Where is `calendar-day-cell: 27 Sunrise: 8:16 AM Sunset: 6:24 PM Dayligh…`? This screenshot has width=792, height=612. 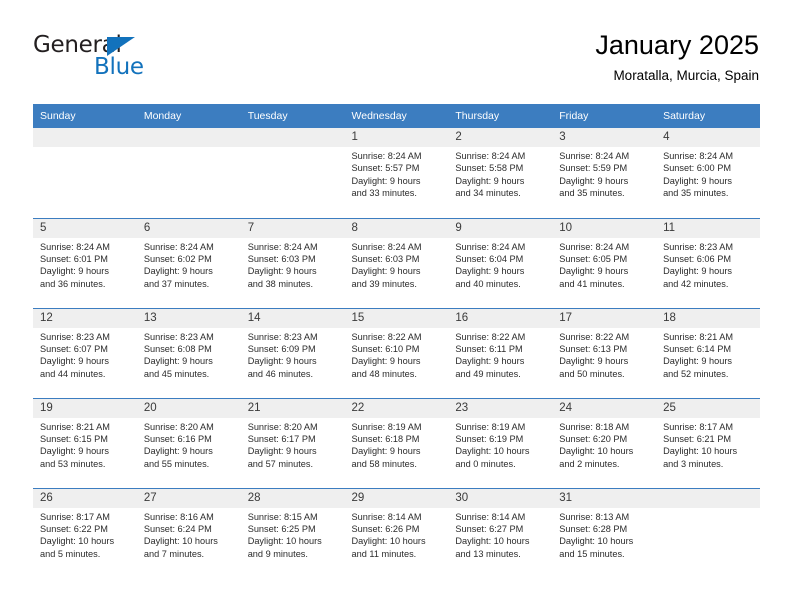 calendar-day-cell: 27 Sunrise: 8:16 AM Sunset: 6:24 PM Dayligh… is located at coordinates (188, 532).